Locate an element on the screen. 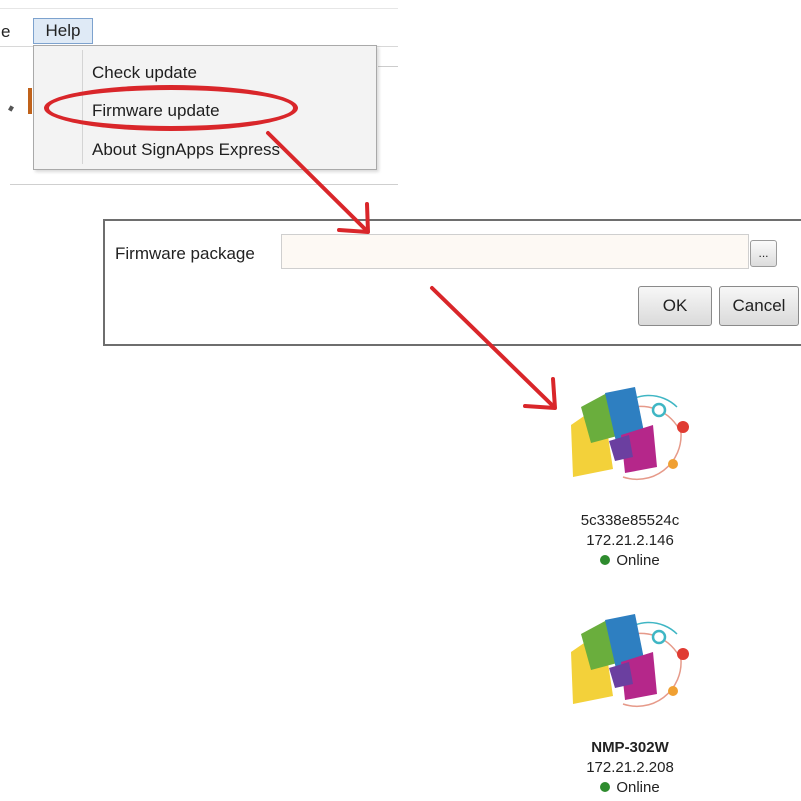  menu-help: Help is located at coordinates (63, 31).